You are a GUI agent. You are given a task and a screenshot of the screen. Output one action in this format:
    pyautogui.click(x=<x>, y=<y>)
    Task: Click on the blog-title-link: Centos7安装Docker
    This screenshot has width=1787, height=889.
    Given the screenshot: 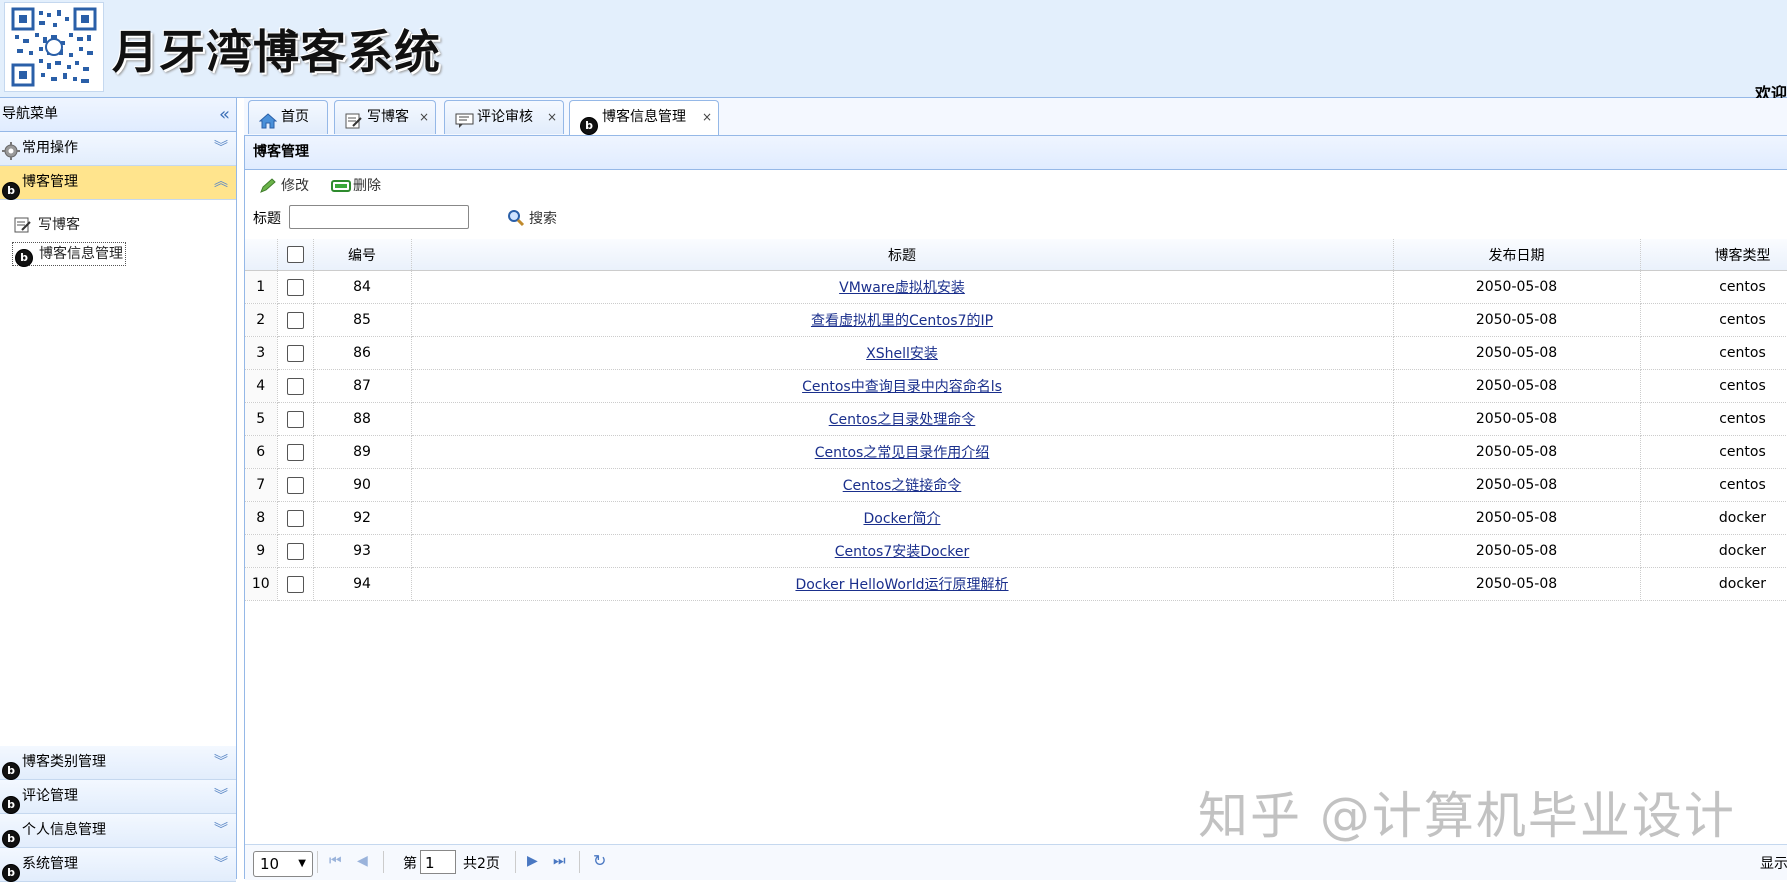 What is the action you would take?
    pyautogui.click(x=902, y=552)
    